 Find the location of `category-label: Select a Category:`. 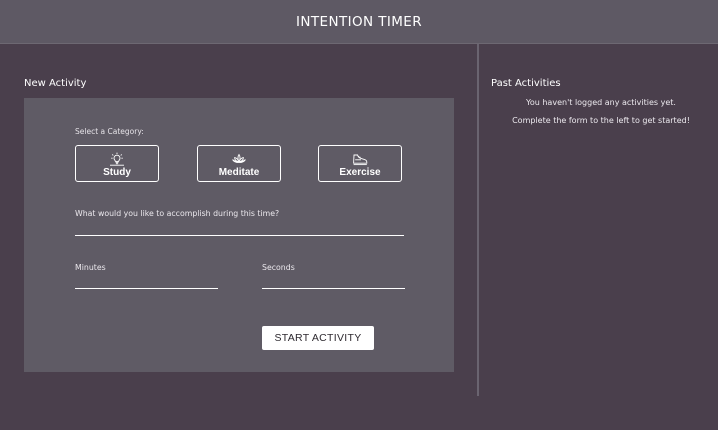

category-label: Select a Category: is located at coordinates (109, 131).